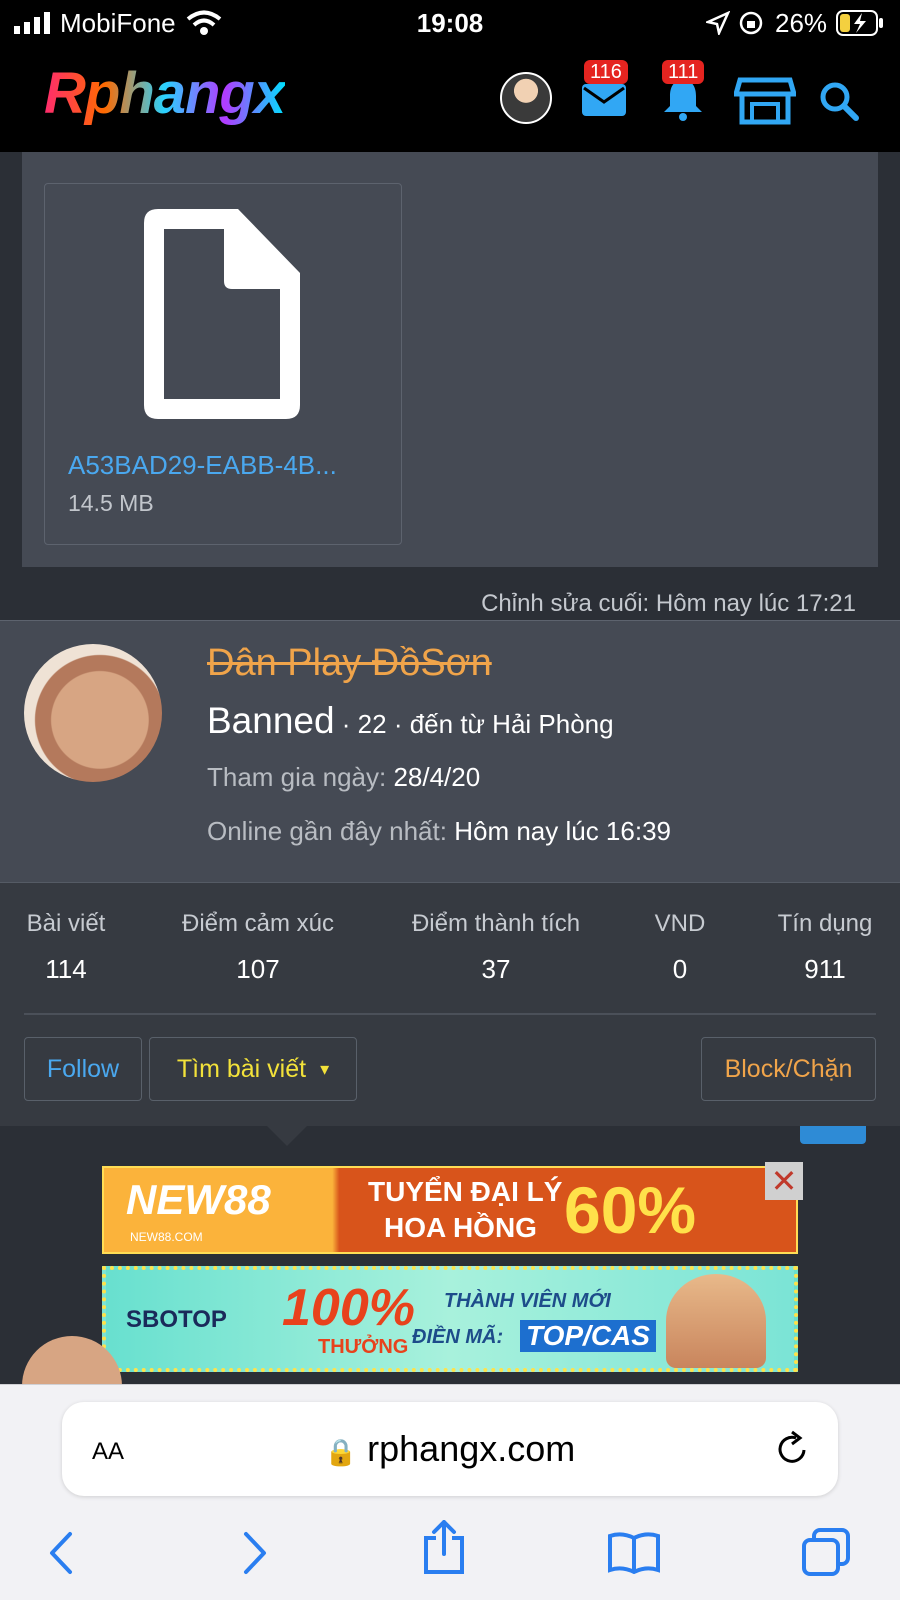 Image resolution: width=900 pixels, height=1600 pixels. What do you see at coordinates (839, 101) in the screenshot?
I see `search-icon` at bounding box center [839, 101].